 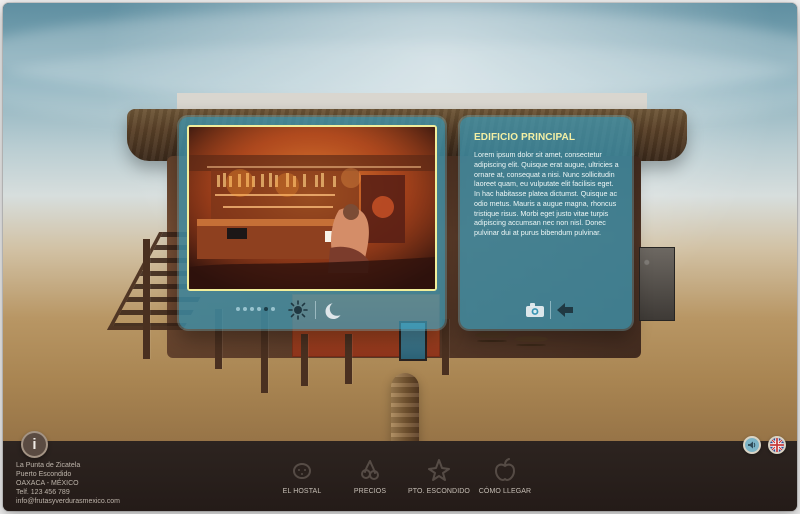 What do you see at coordinates (525, 137) in the screenshot?
I see `panel-title: EDIFICIO PRINCIPAL` at bounding box center [525, 137].